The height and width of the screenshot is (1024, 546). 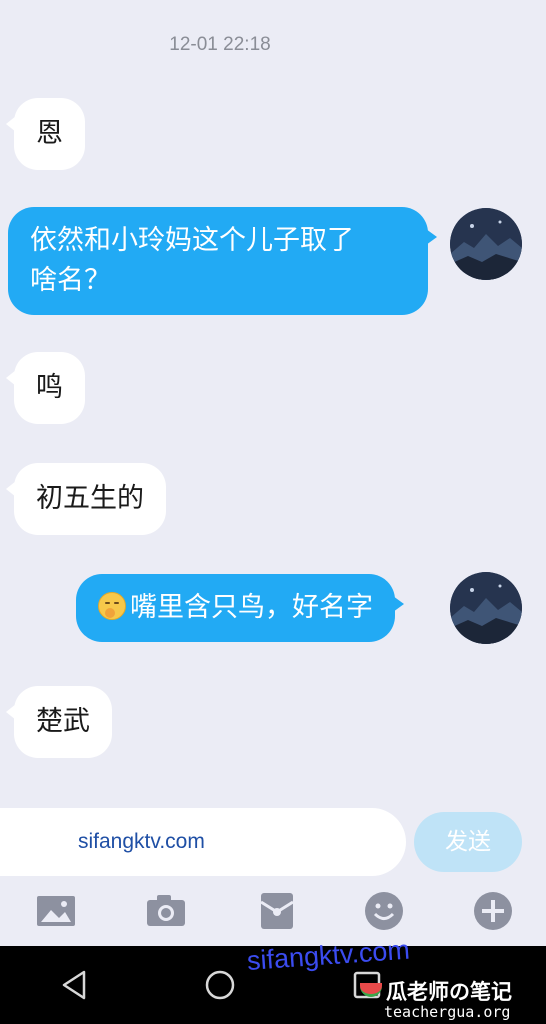 I want to click on message-text: 啥名？, so click(x=70, y=280).